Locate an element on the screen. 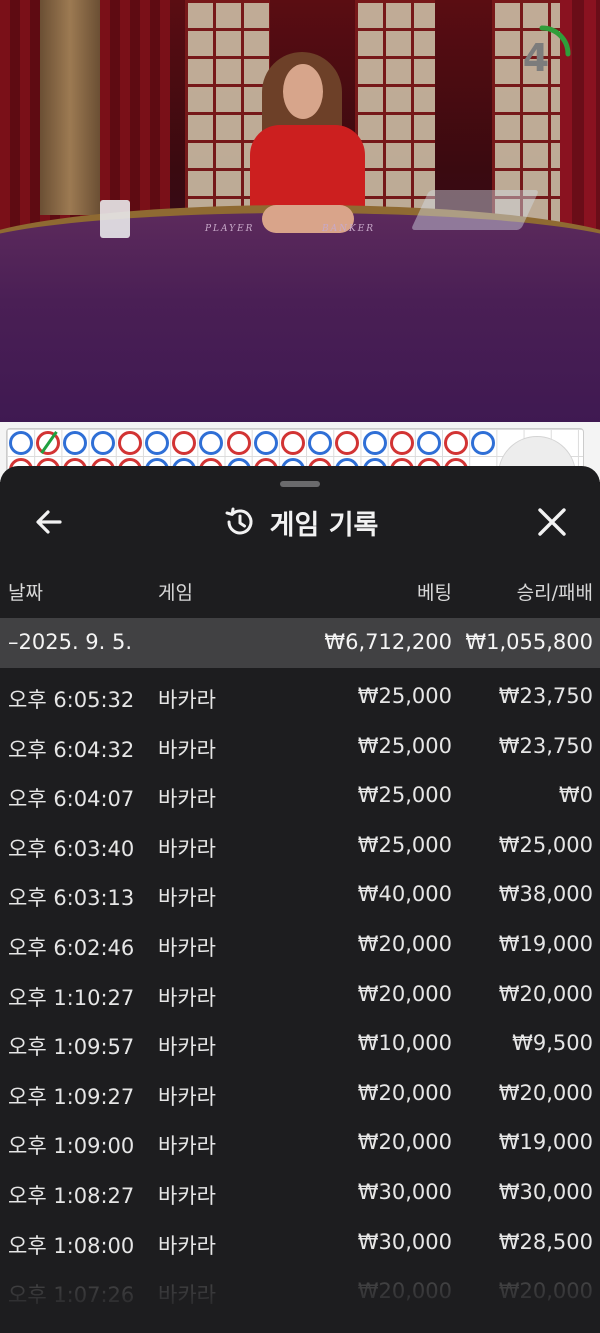 Image resolution: width=600 pixels, height=1333 pixels. row-win-loss: ₩28,500 is located at coordinates (545, 1241).